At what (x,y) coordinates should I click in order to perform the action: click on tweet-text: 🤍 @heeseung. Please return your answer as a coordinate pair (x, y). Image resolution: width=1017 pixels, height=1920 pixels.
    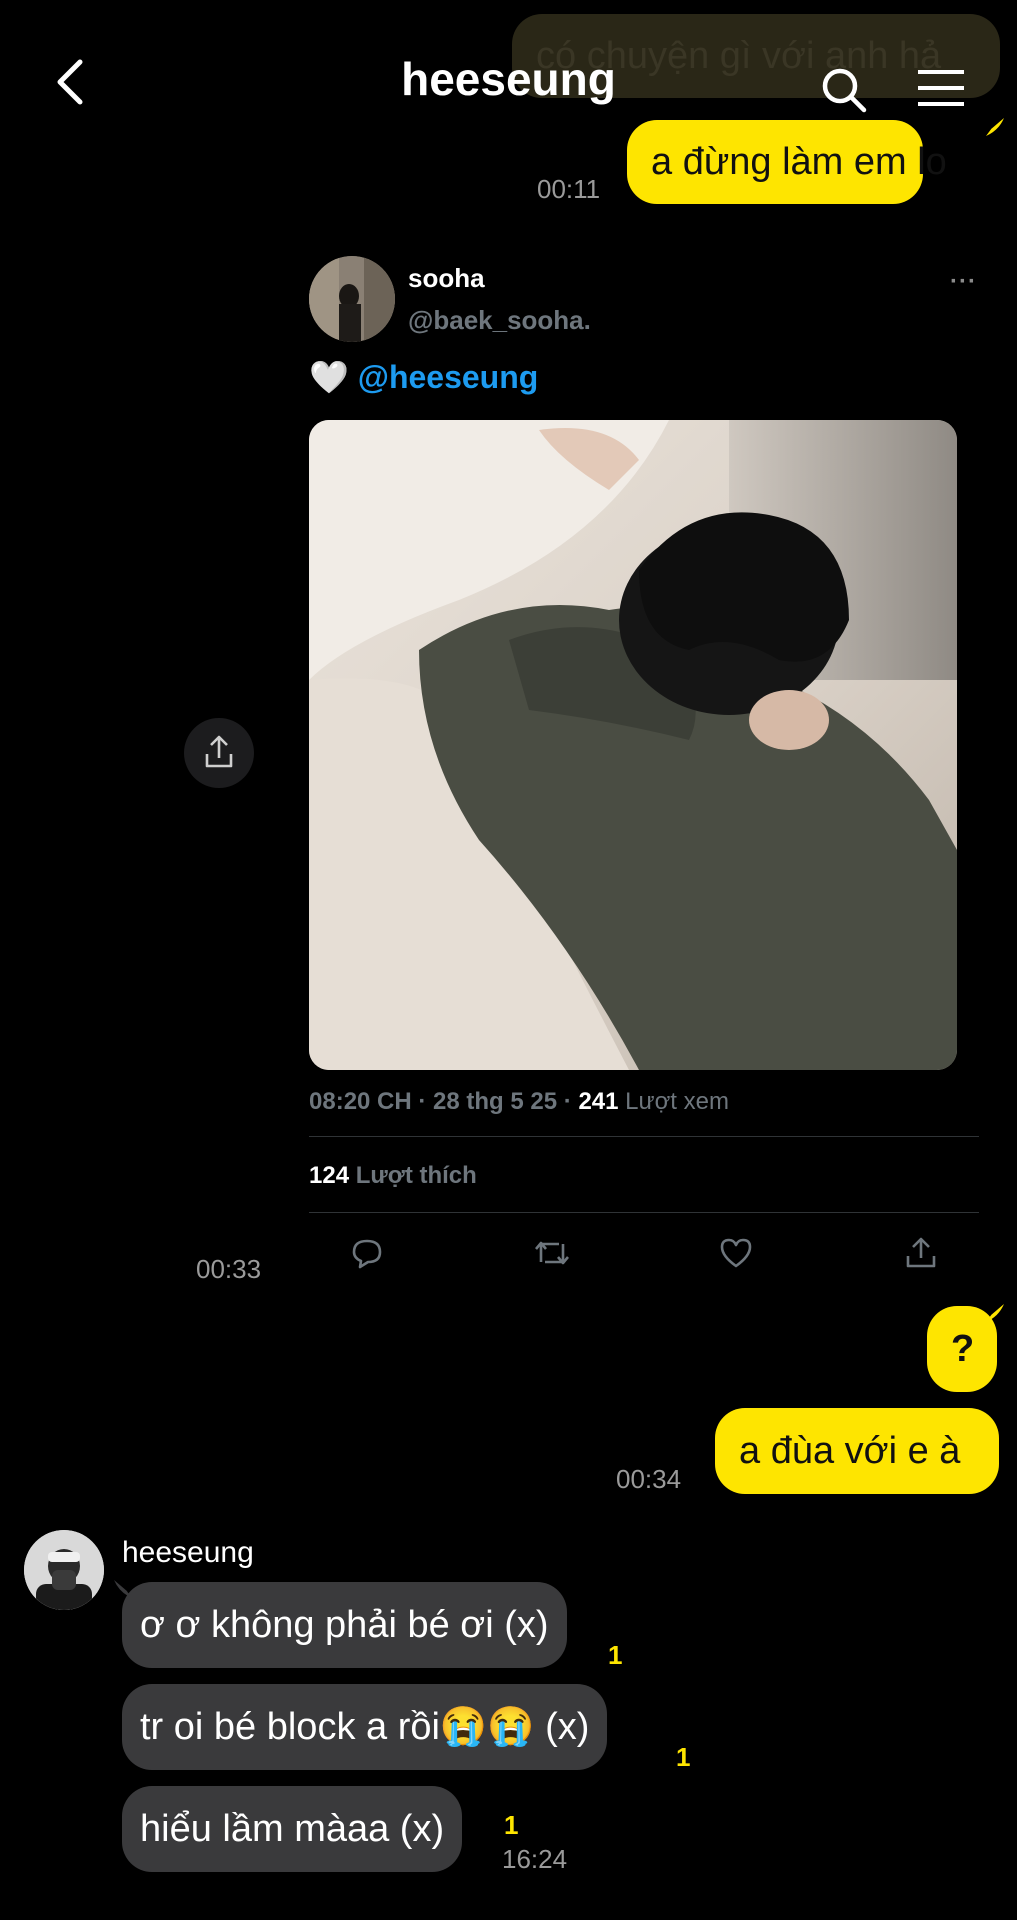
    Looking at the image, I should click on (423, 377).